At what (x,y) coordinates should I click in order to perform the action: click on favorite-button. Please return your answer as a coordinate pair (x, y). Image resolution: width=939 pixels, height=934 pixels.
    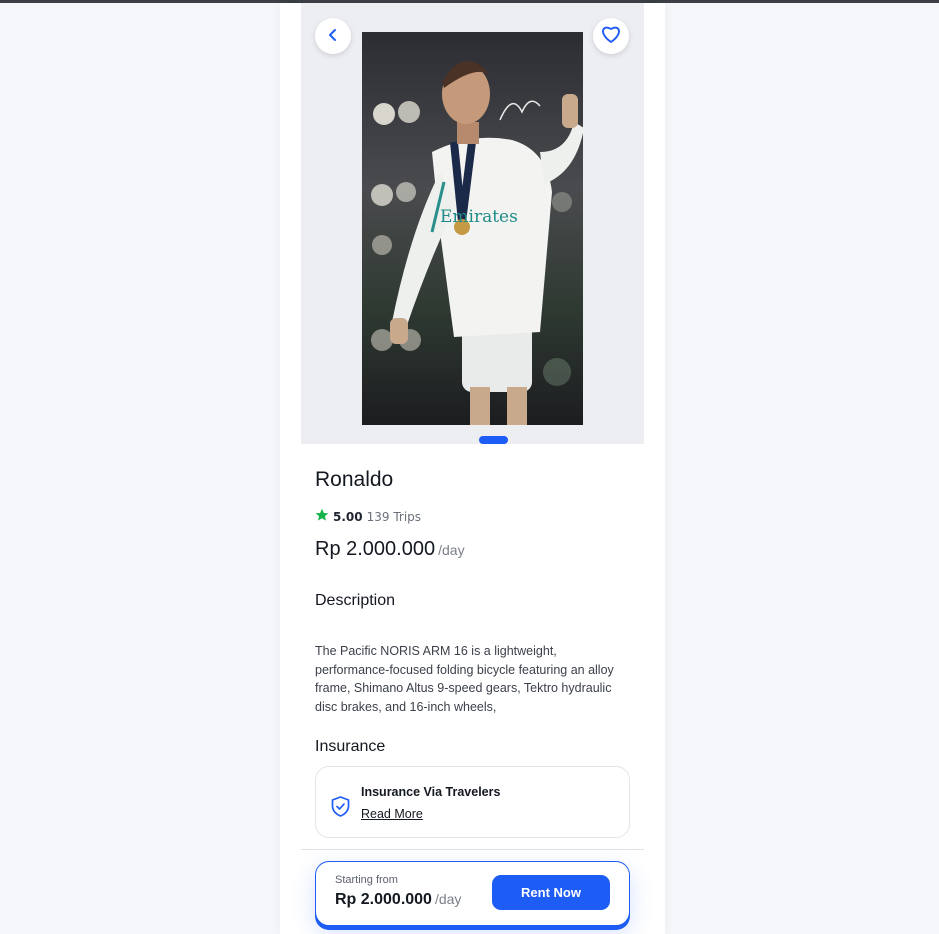
    Looking at the image, I should click on (611, 36).